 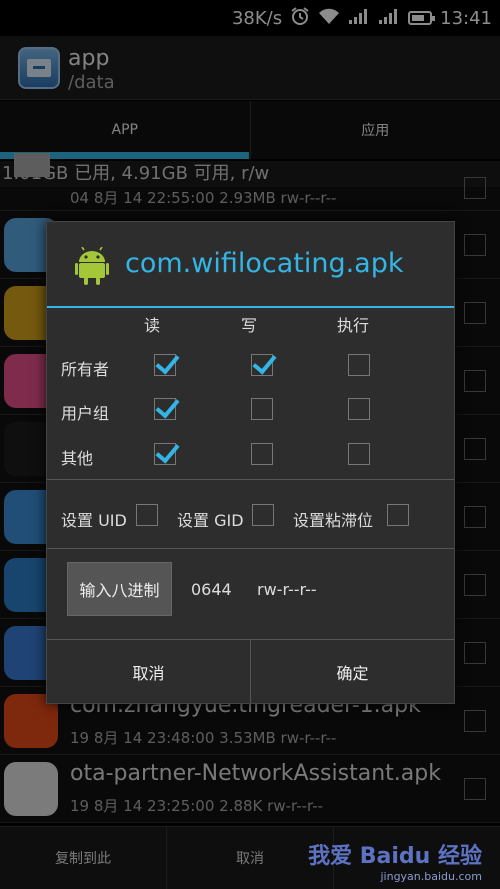 What do you see at coordinates (333, 520) in the screenshot?
I see `sticky-bit-label: 设置粘滞位` at bounding box center [333, 520].